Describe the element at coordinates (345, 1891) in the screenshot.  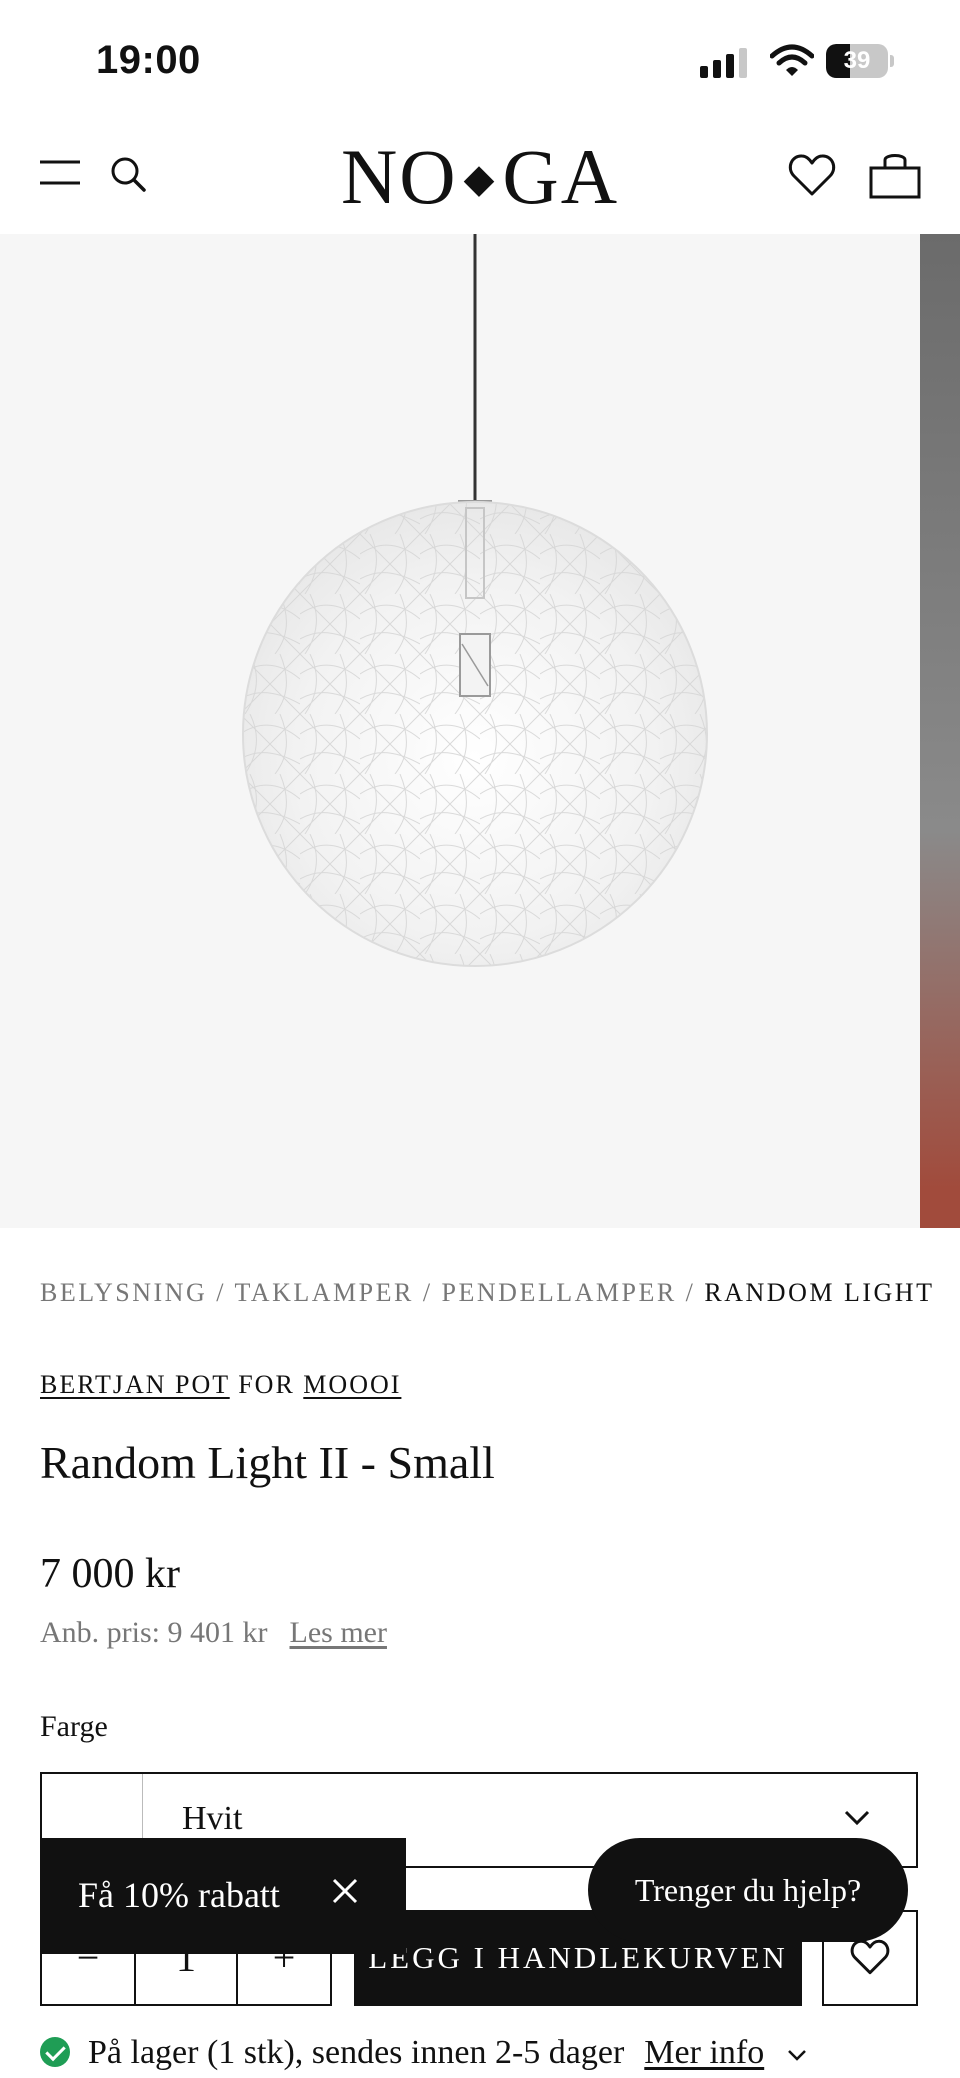
I see `close-icon` at that location.